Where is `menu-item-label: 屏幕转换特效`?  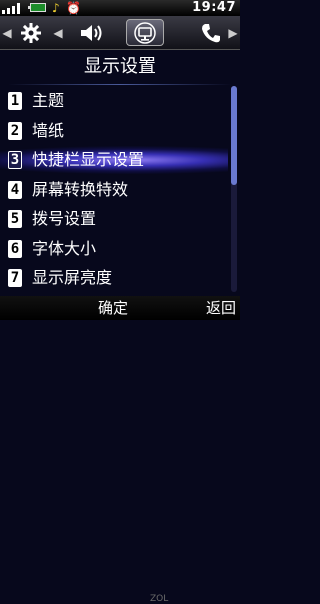
menu-item-label: 屏幕转换特效 is located at coordinates (80, 189).